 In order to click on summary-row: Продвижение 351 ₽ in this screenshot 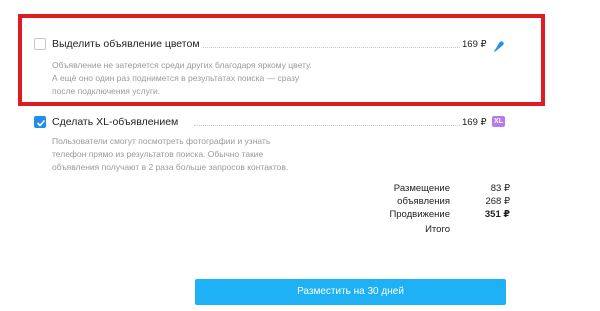, I will do `click(440, 215)`.